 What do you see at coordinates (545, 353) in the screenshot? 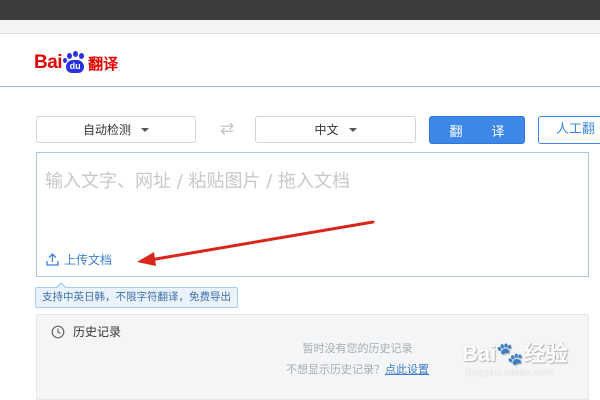
I see `watermark-brand-suffix: 经验` at bounding box center [545, 353].